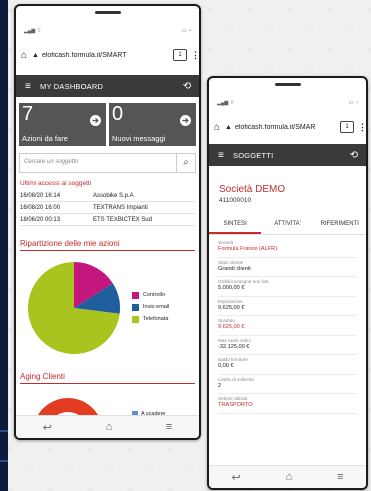 The height and width of the screenshot is (491, 371). Describe the element at coordinates (107, 245) in the screenshot. I see `actions-chart-title: Ripartizione delle mie azioni` at that location.